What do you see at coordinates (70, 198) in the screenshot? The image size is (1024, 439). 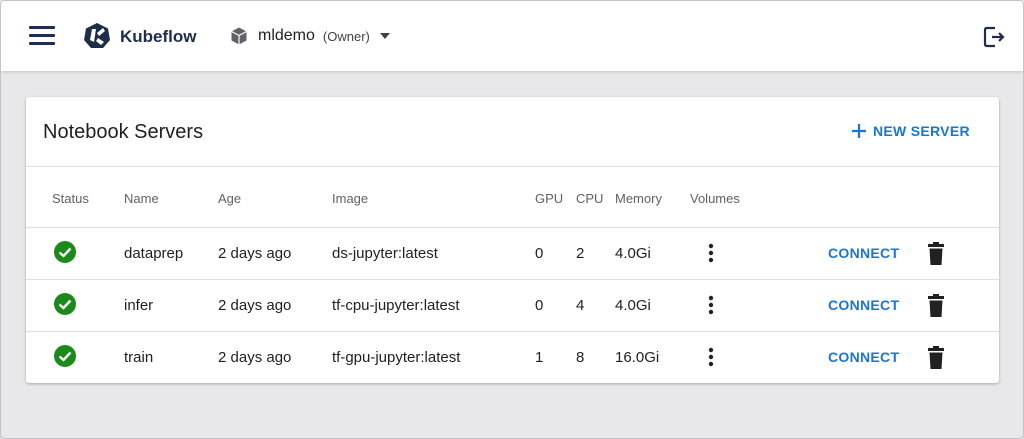 I see `column-header-status: Status` at bounding box center [70, 198].